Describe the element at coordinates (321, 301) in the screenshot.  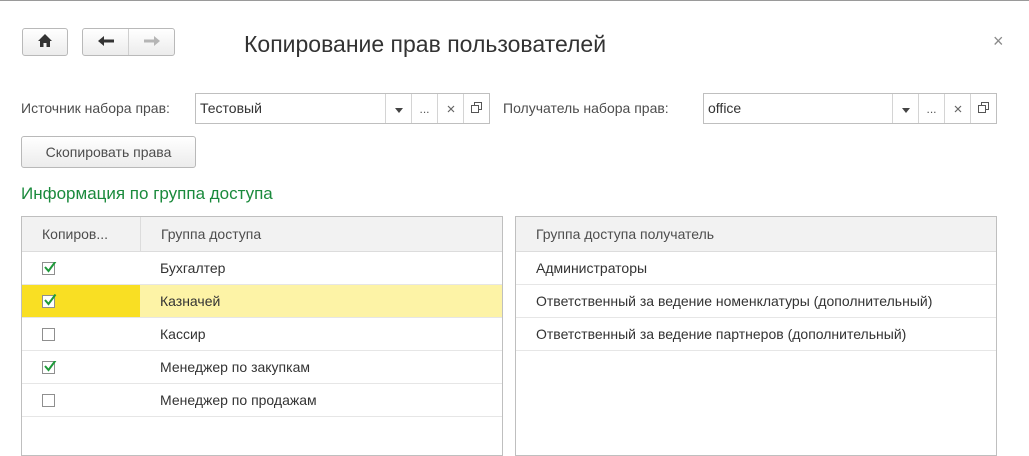
I see `access-group-name: Казначей` at that location.